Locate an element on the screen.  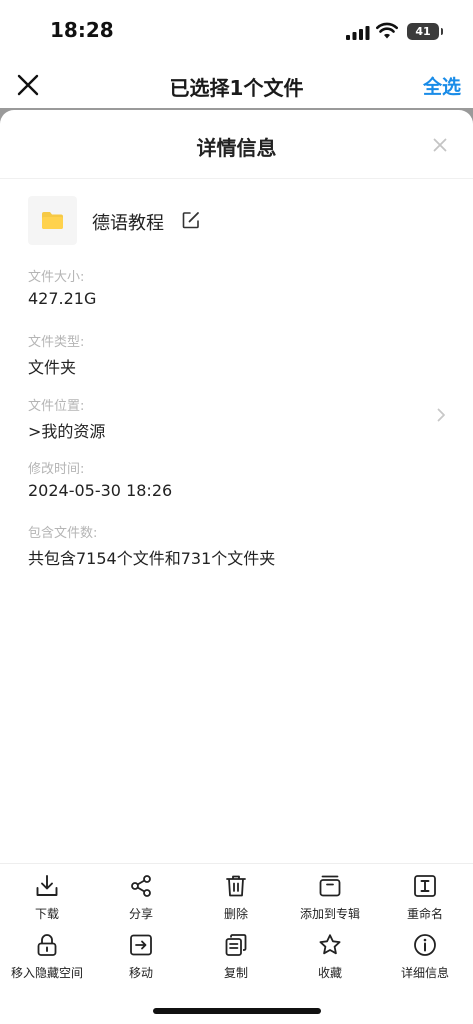
copy-label: 复制 is located at coordinates (235, 973).